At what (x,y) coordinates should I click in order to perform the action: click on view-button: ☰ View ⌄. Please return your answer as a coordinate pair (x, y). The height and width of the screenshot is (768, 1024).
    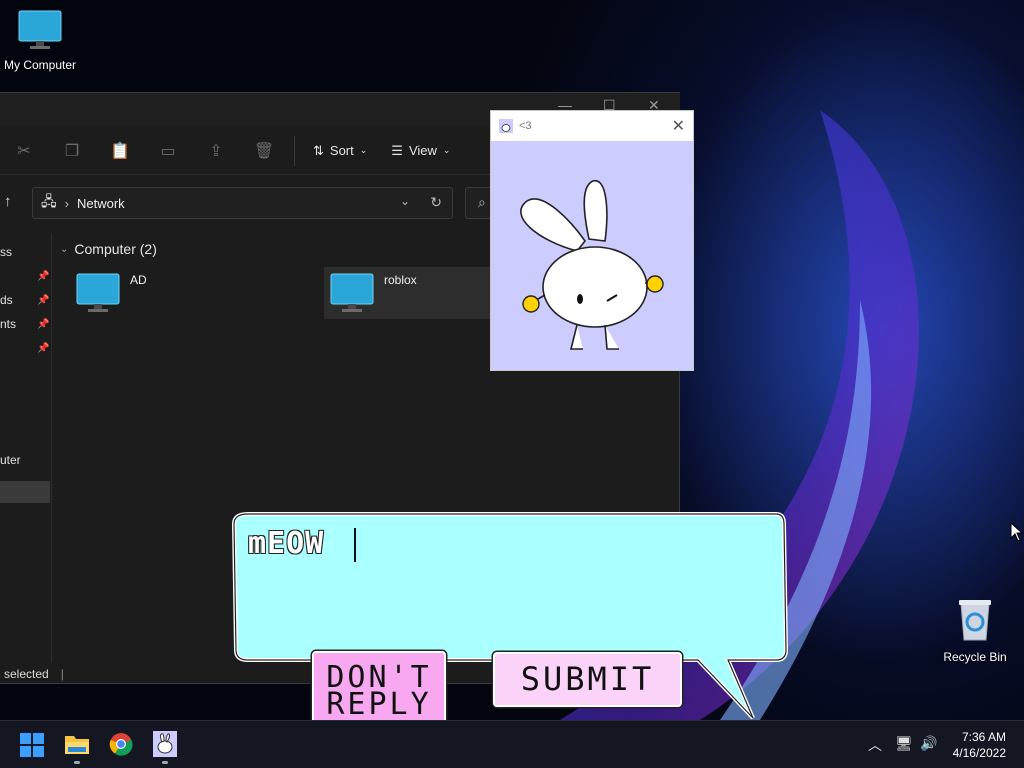
    Looking at the image, I should click on (420, 151).